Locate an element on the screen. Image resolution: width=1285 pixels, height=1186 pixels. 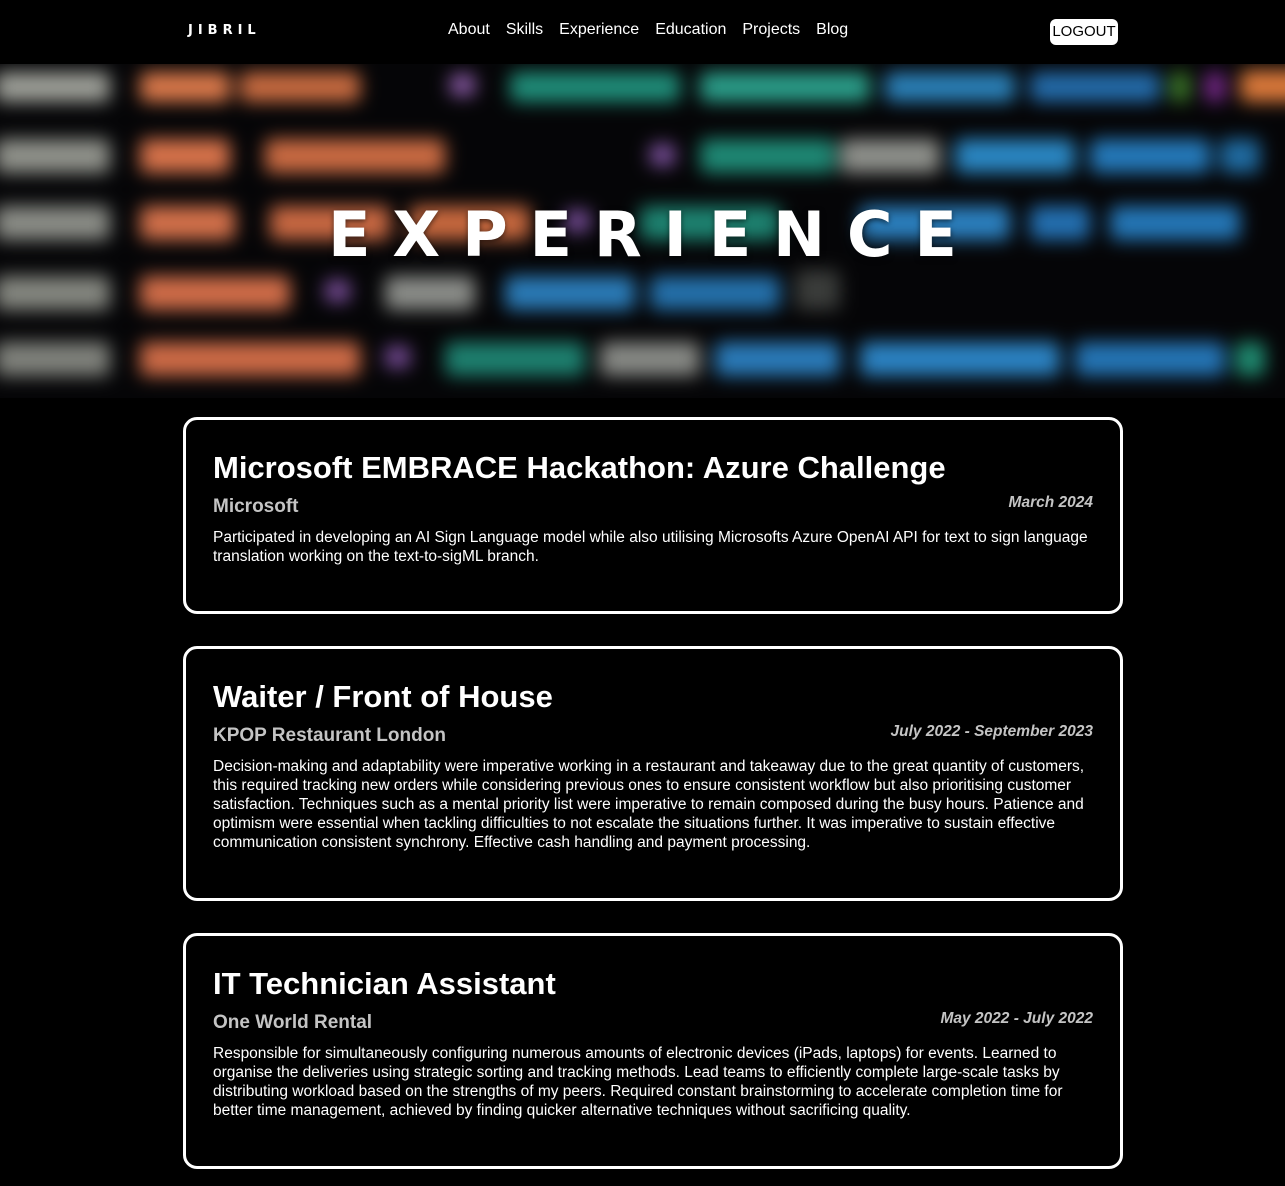
experience-company: KPOP Restaurant London is located at coordinates (329, 735).